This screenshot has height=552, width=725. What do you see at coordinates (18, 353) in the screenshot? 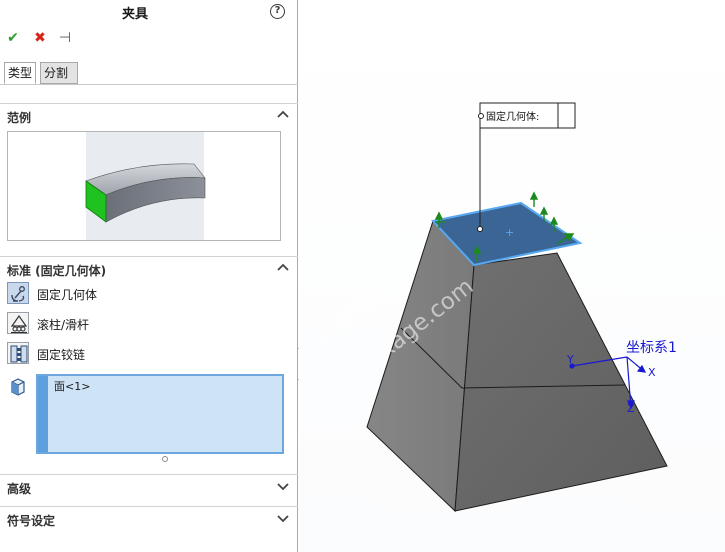
I see `hinge-icon` at bounding box center [18, 353].